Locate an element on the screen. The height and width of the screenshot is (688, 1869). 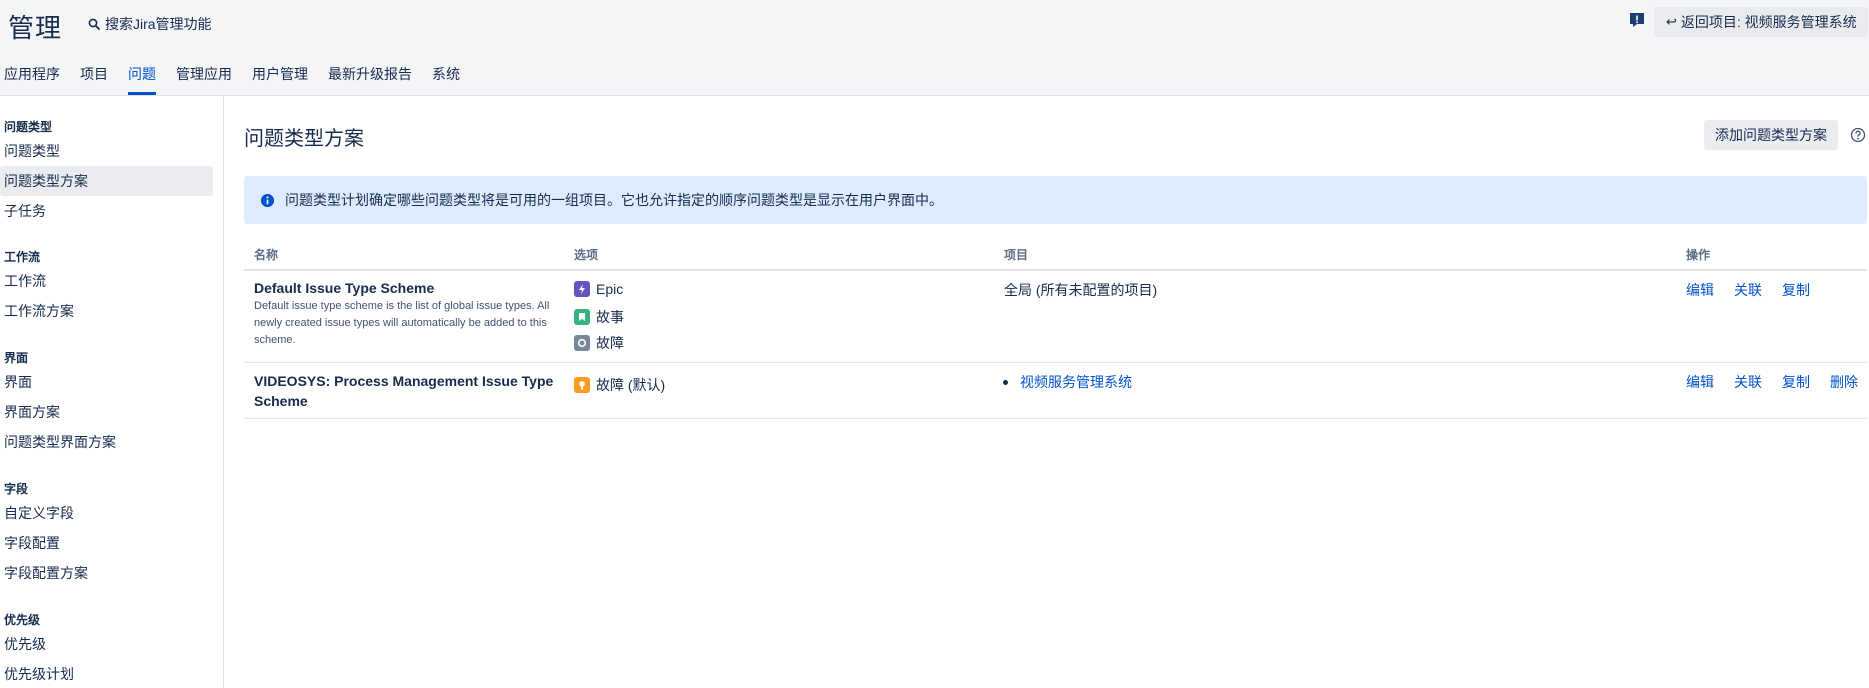
column-header-options: 选项 is located at coordinates (586, 255).